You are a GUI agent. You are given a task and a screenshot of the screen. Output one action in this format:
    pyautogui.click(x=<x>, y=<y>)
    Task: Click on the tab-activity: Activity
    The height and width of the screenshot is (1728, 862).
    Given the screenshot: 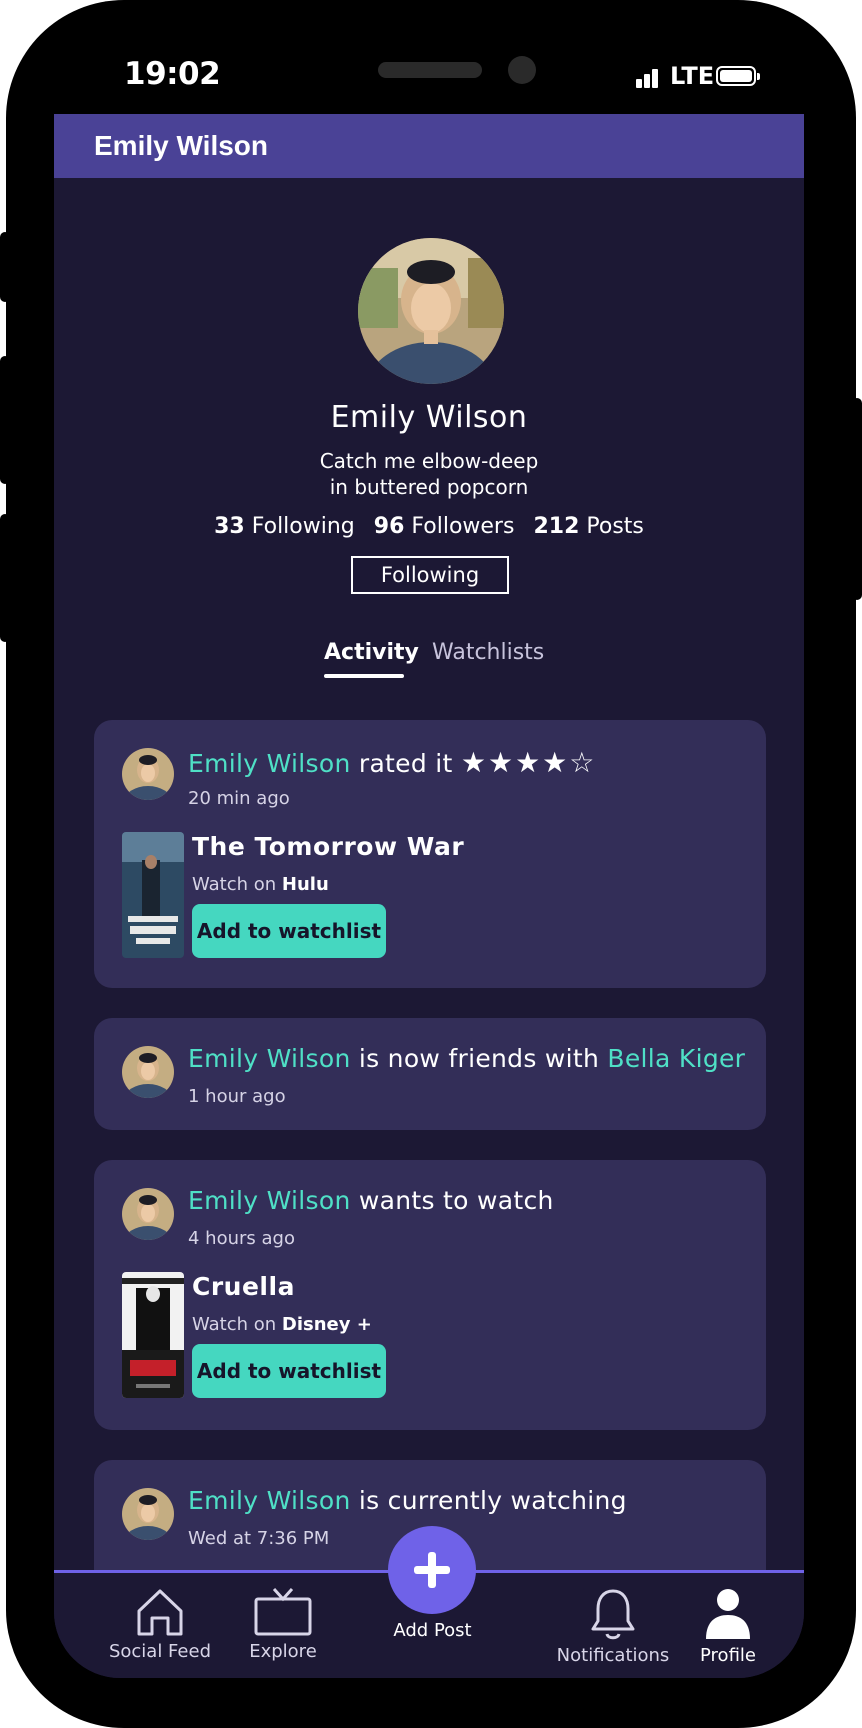 What is the action you would take?
    pyautogui.click(x=371, y=652)
    